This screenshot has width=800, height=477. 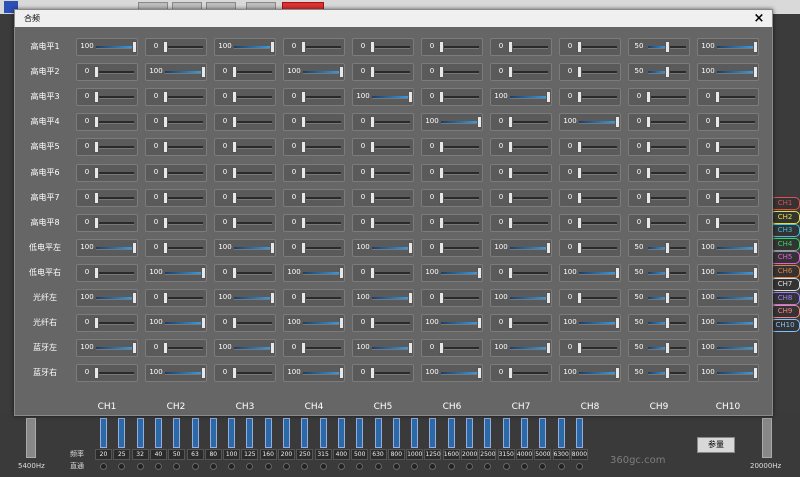 What do you see at coordinates (286, 454) in the screenshot?
I see `eq-band-frequency: 200` at bounding box center [286, 454].